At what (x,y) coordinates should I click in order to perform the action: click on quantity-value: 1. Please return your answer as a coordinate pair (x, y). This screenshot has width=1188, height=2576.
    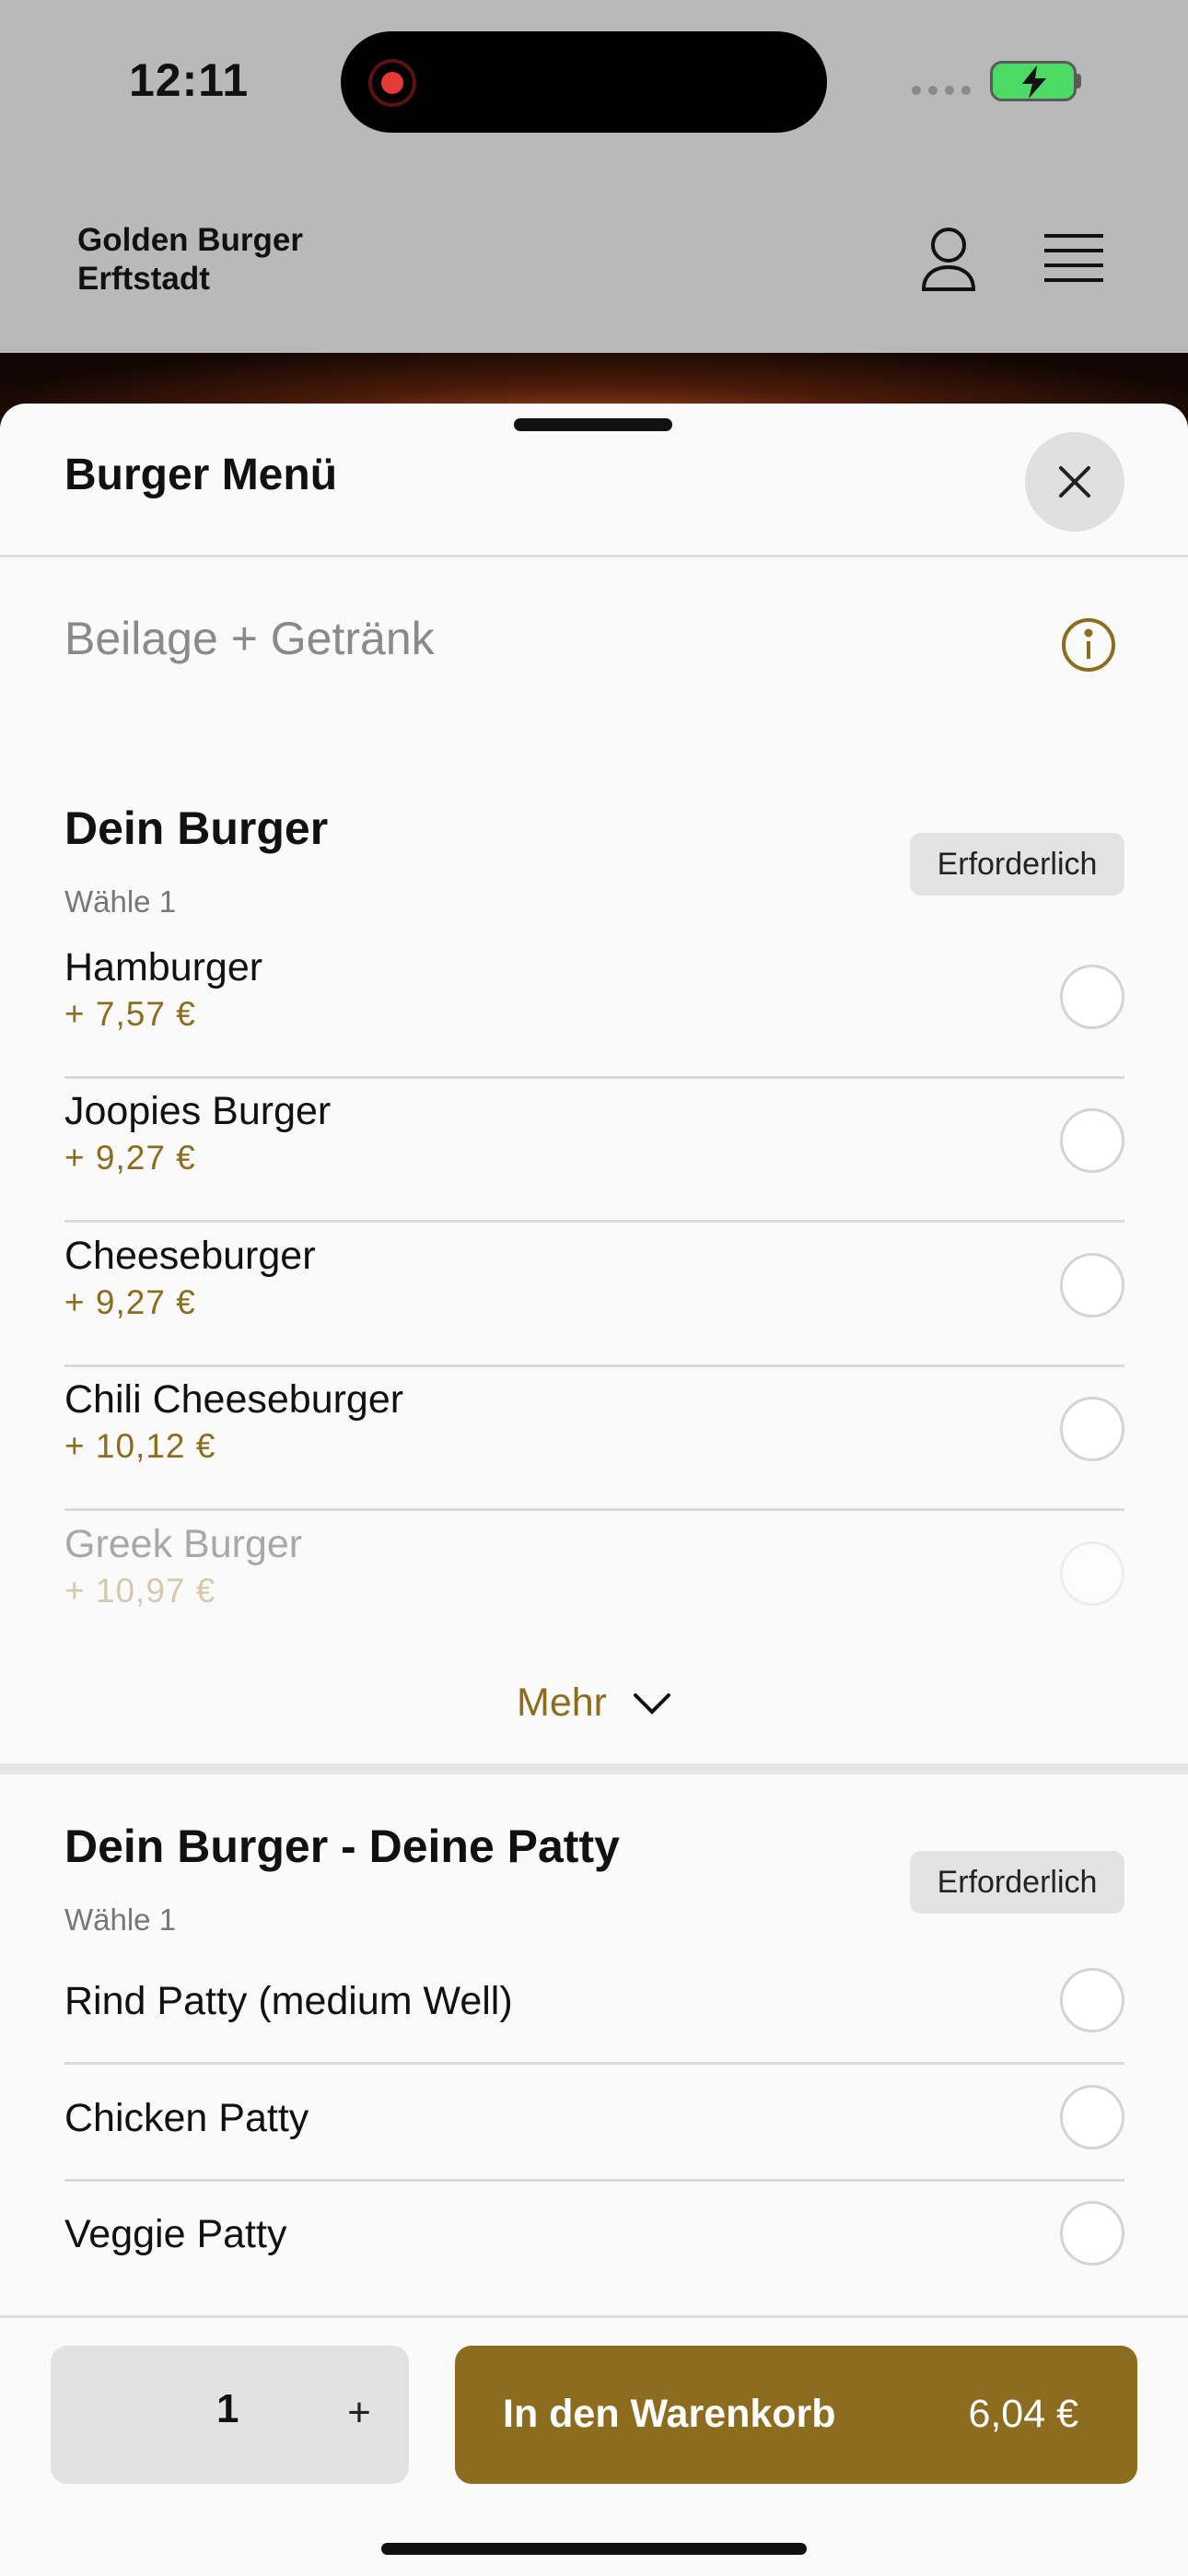
    Looking at the image, I should click on (227, 2408).